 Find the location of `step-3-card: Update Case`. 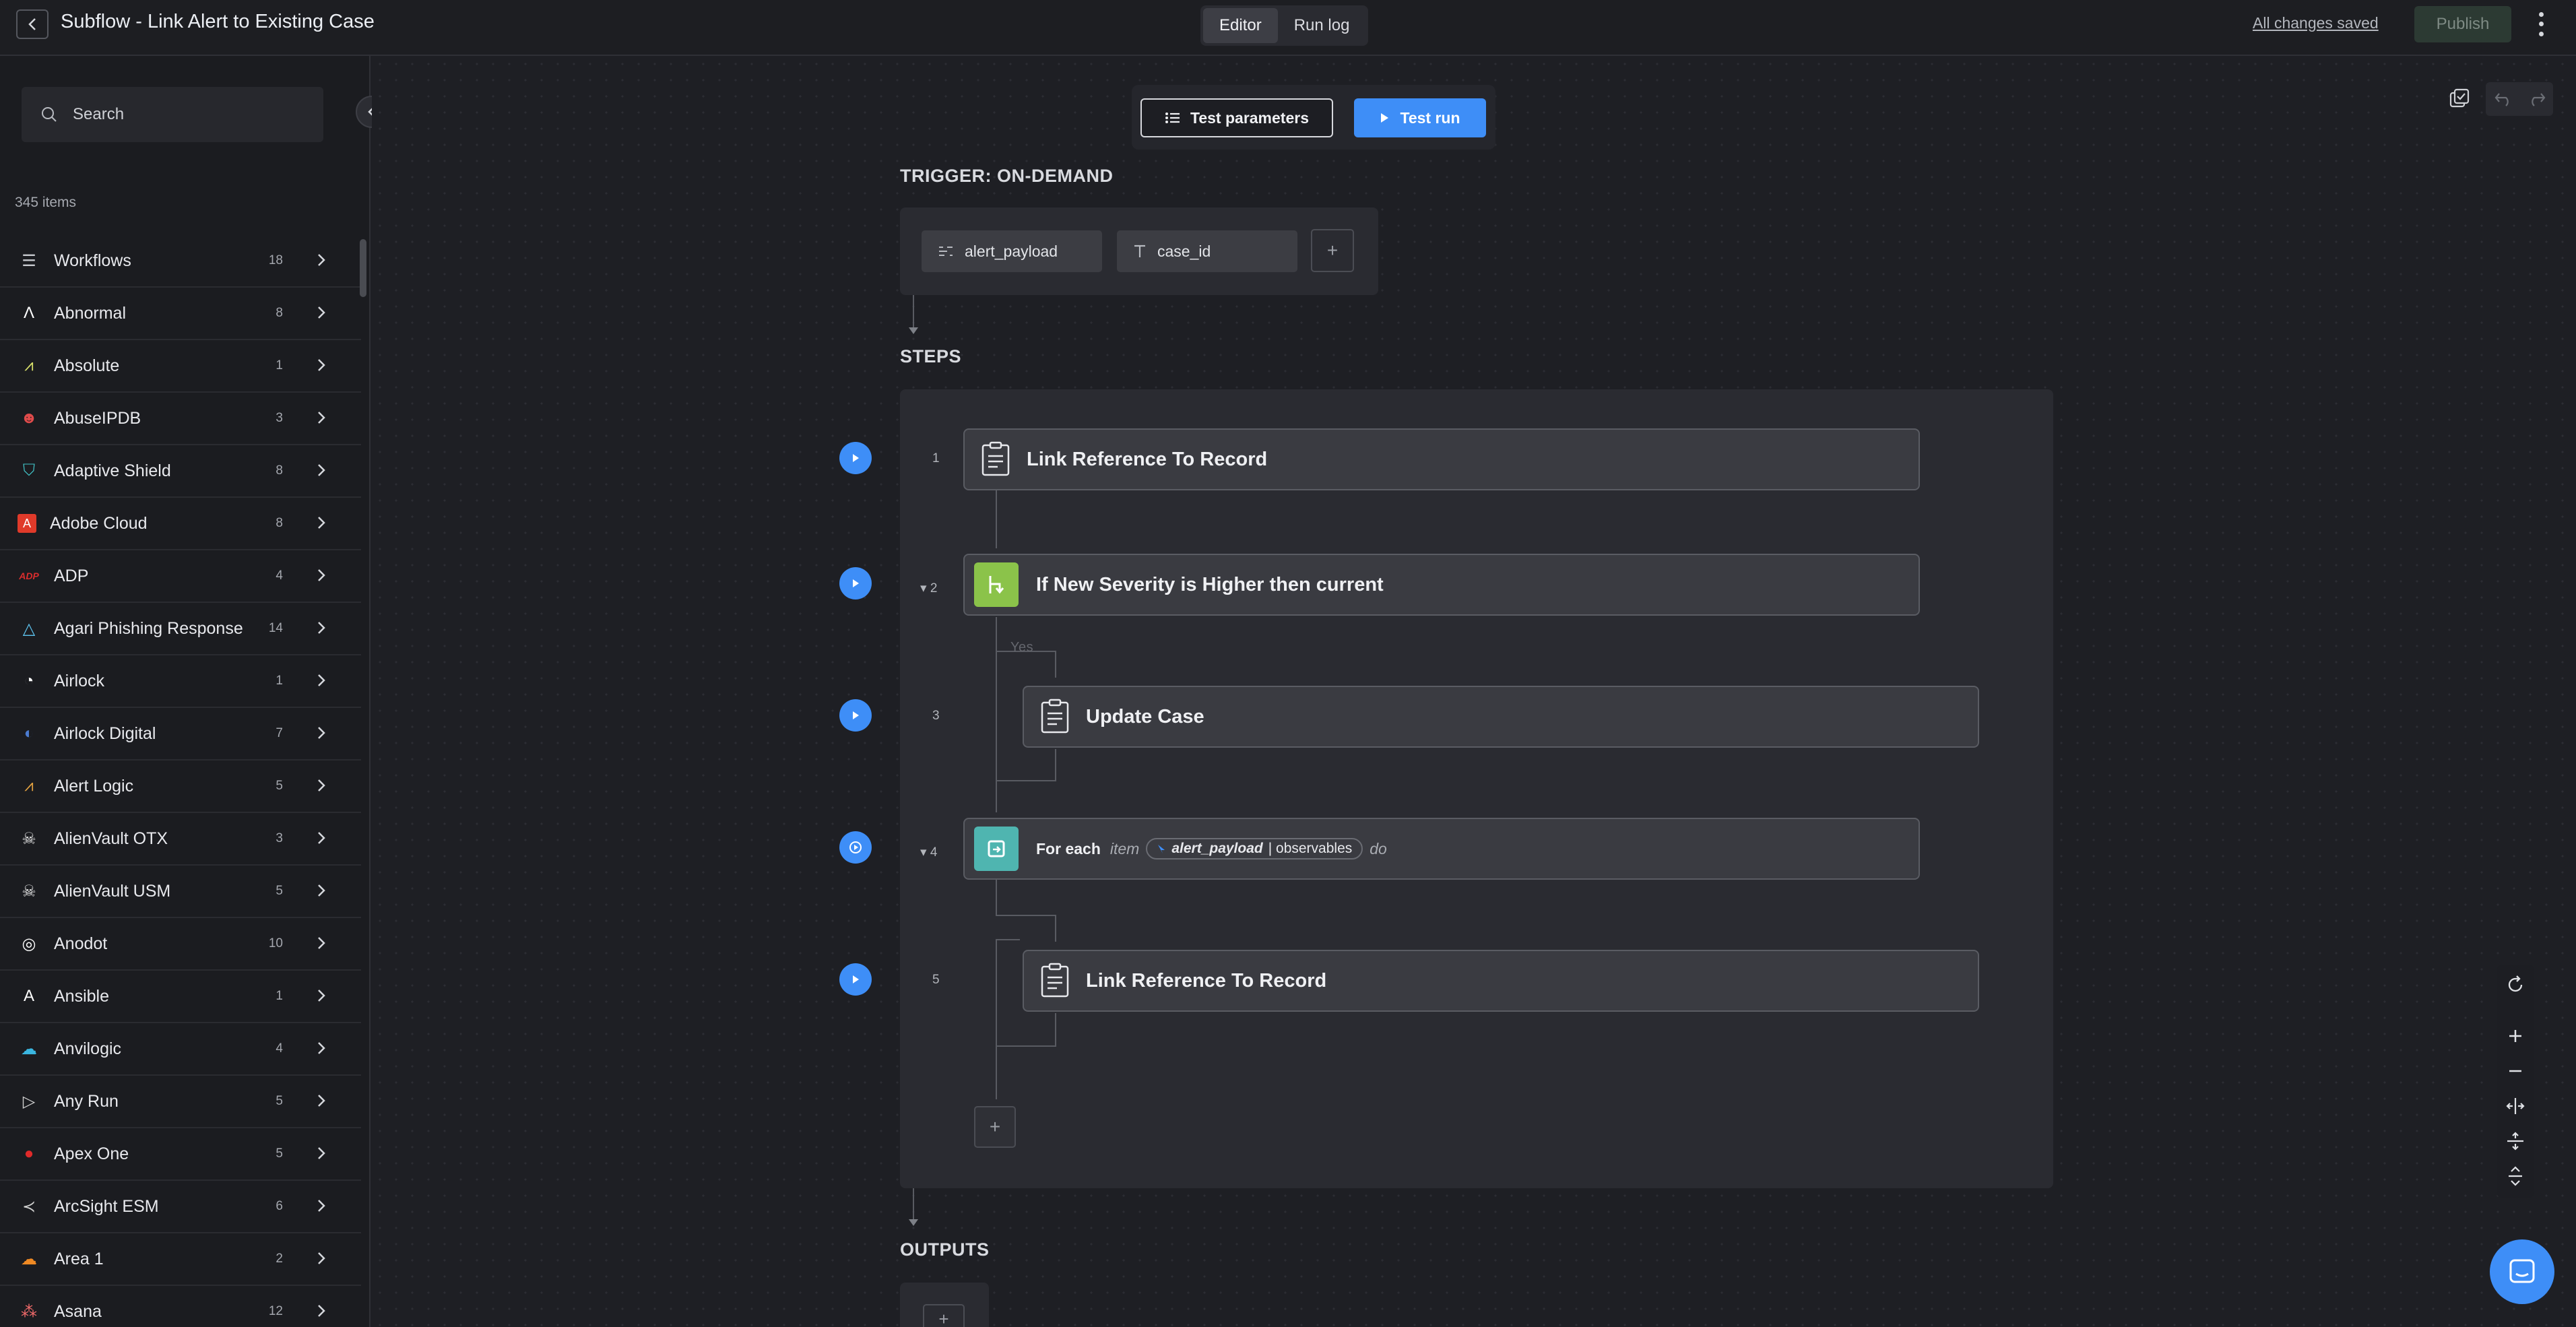

step-3-card: Update Case is located at coordinates (1501, 717).